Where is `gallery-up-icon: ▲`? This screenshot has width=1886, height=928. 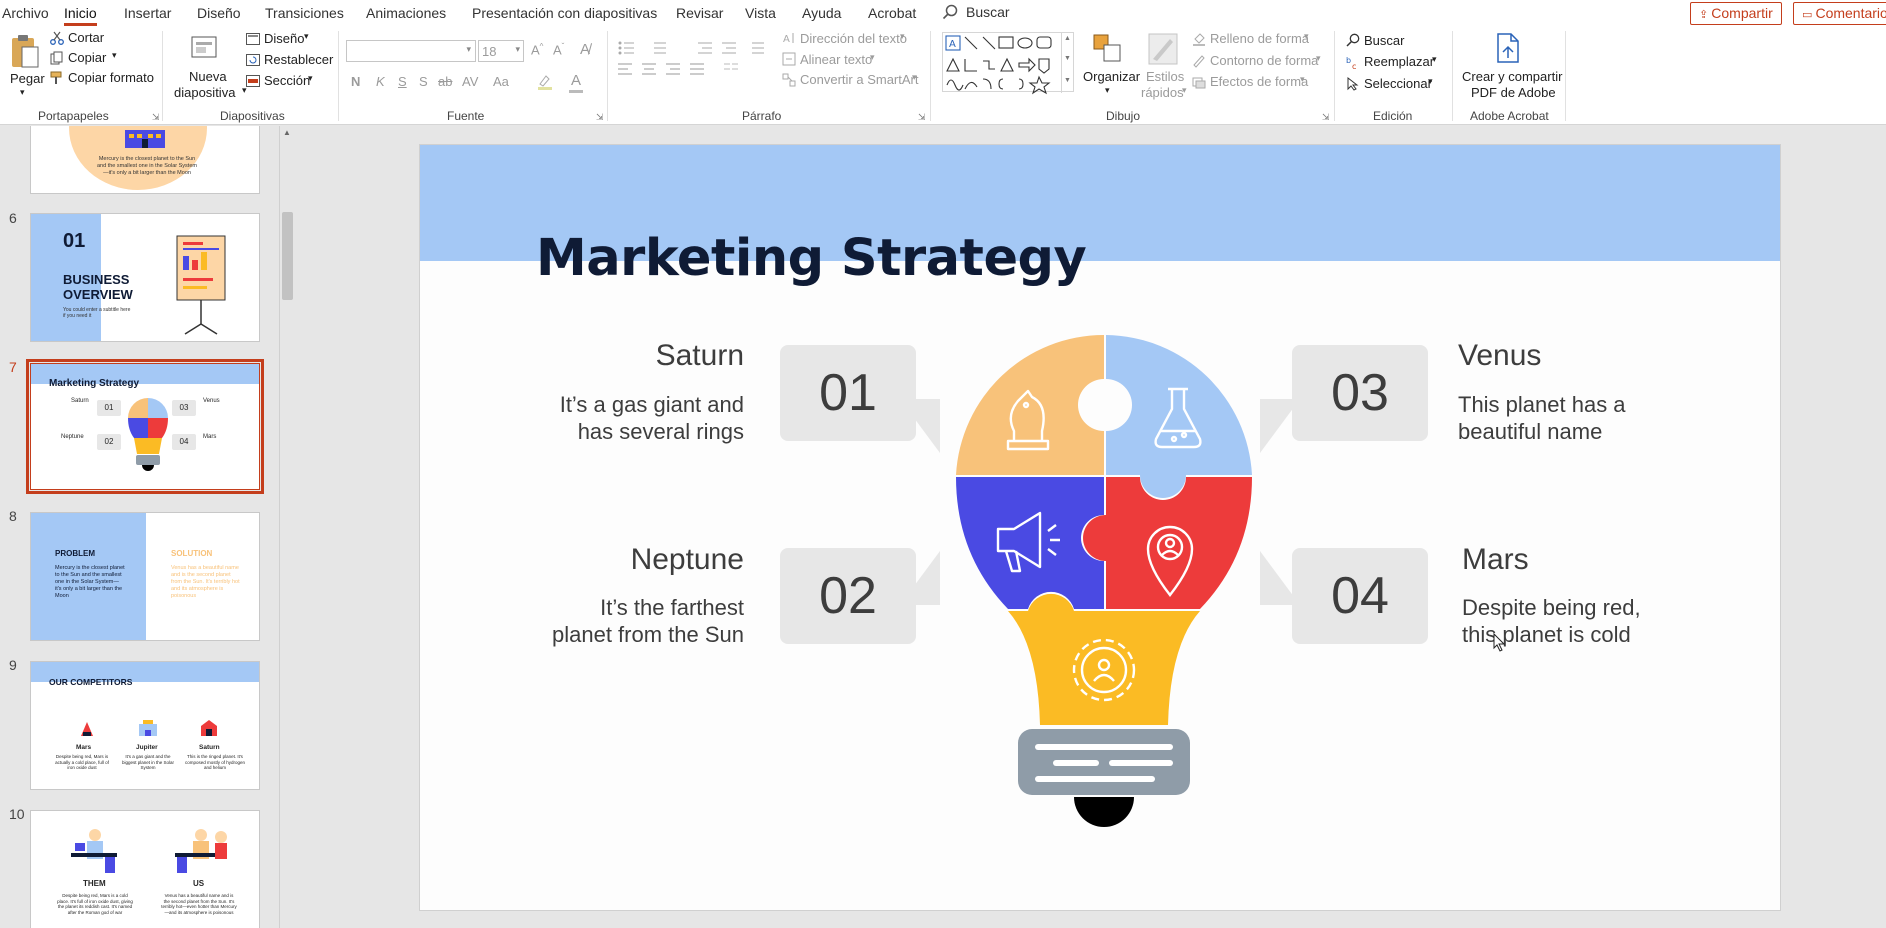
gallery-up-icon: ▲ is located at coordinates (1067, 38).